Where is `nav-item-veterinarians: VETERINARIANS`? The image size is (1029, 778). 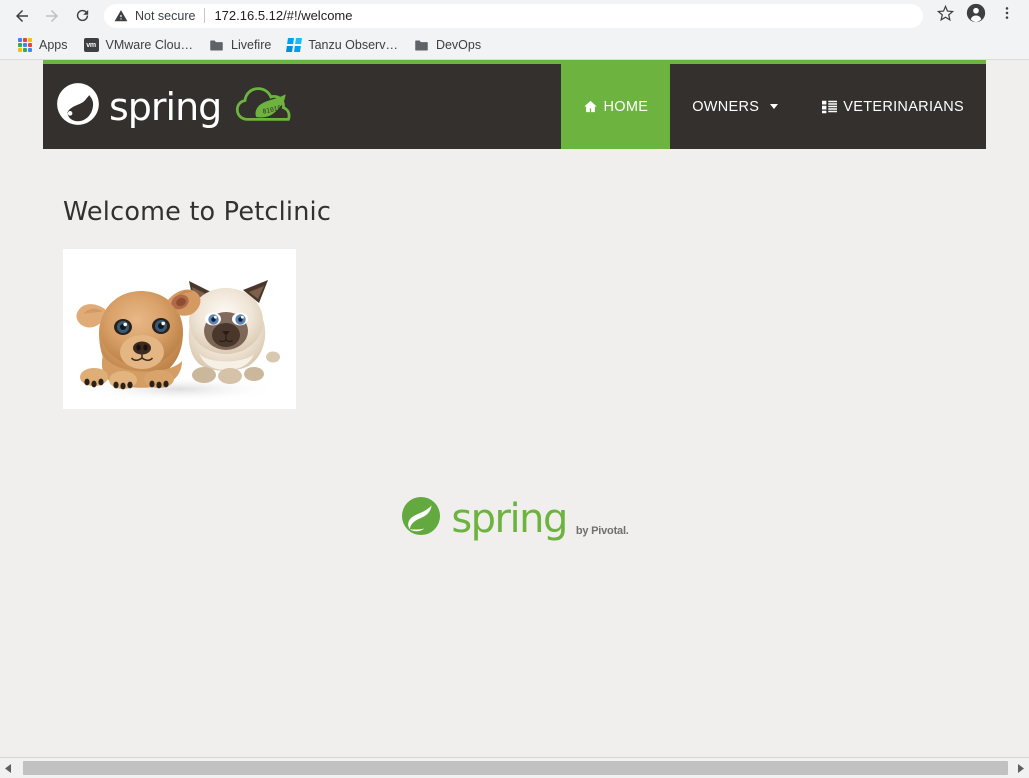
nav-item-veterinarians: VETERINARIANS is located at coordinates (893, 106).